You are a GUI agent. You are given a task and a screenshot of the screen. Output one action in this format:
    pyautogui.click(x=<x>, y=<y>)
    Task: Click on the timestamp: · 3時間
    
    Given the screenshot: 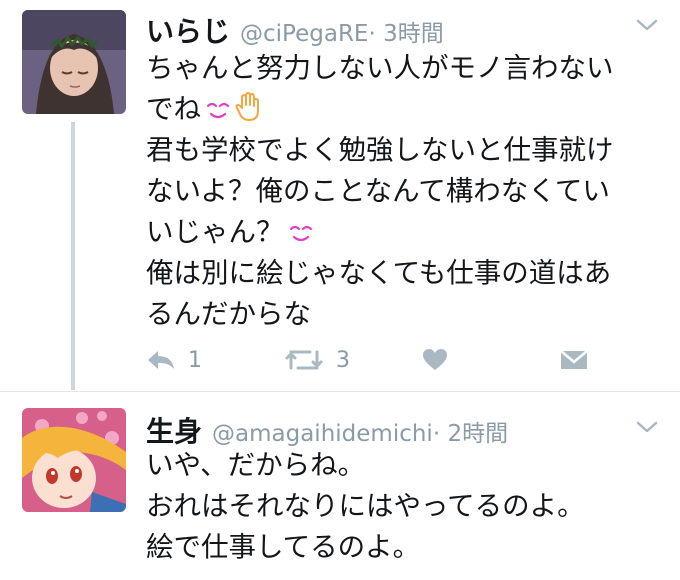 What is the action you would take?
    pyautogui.click(x=405, y=31)
    